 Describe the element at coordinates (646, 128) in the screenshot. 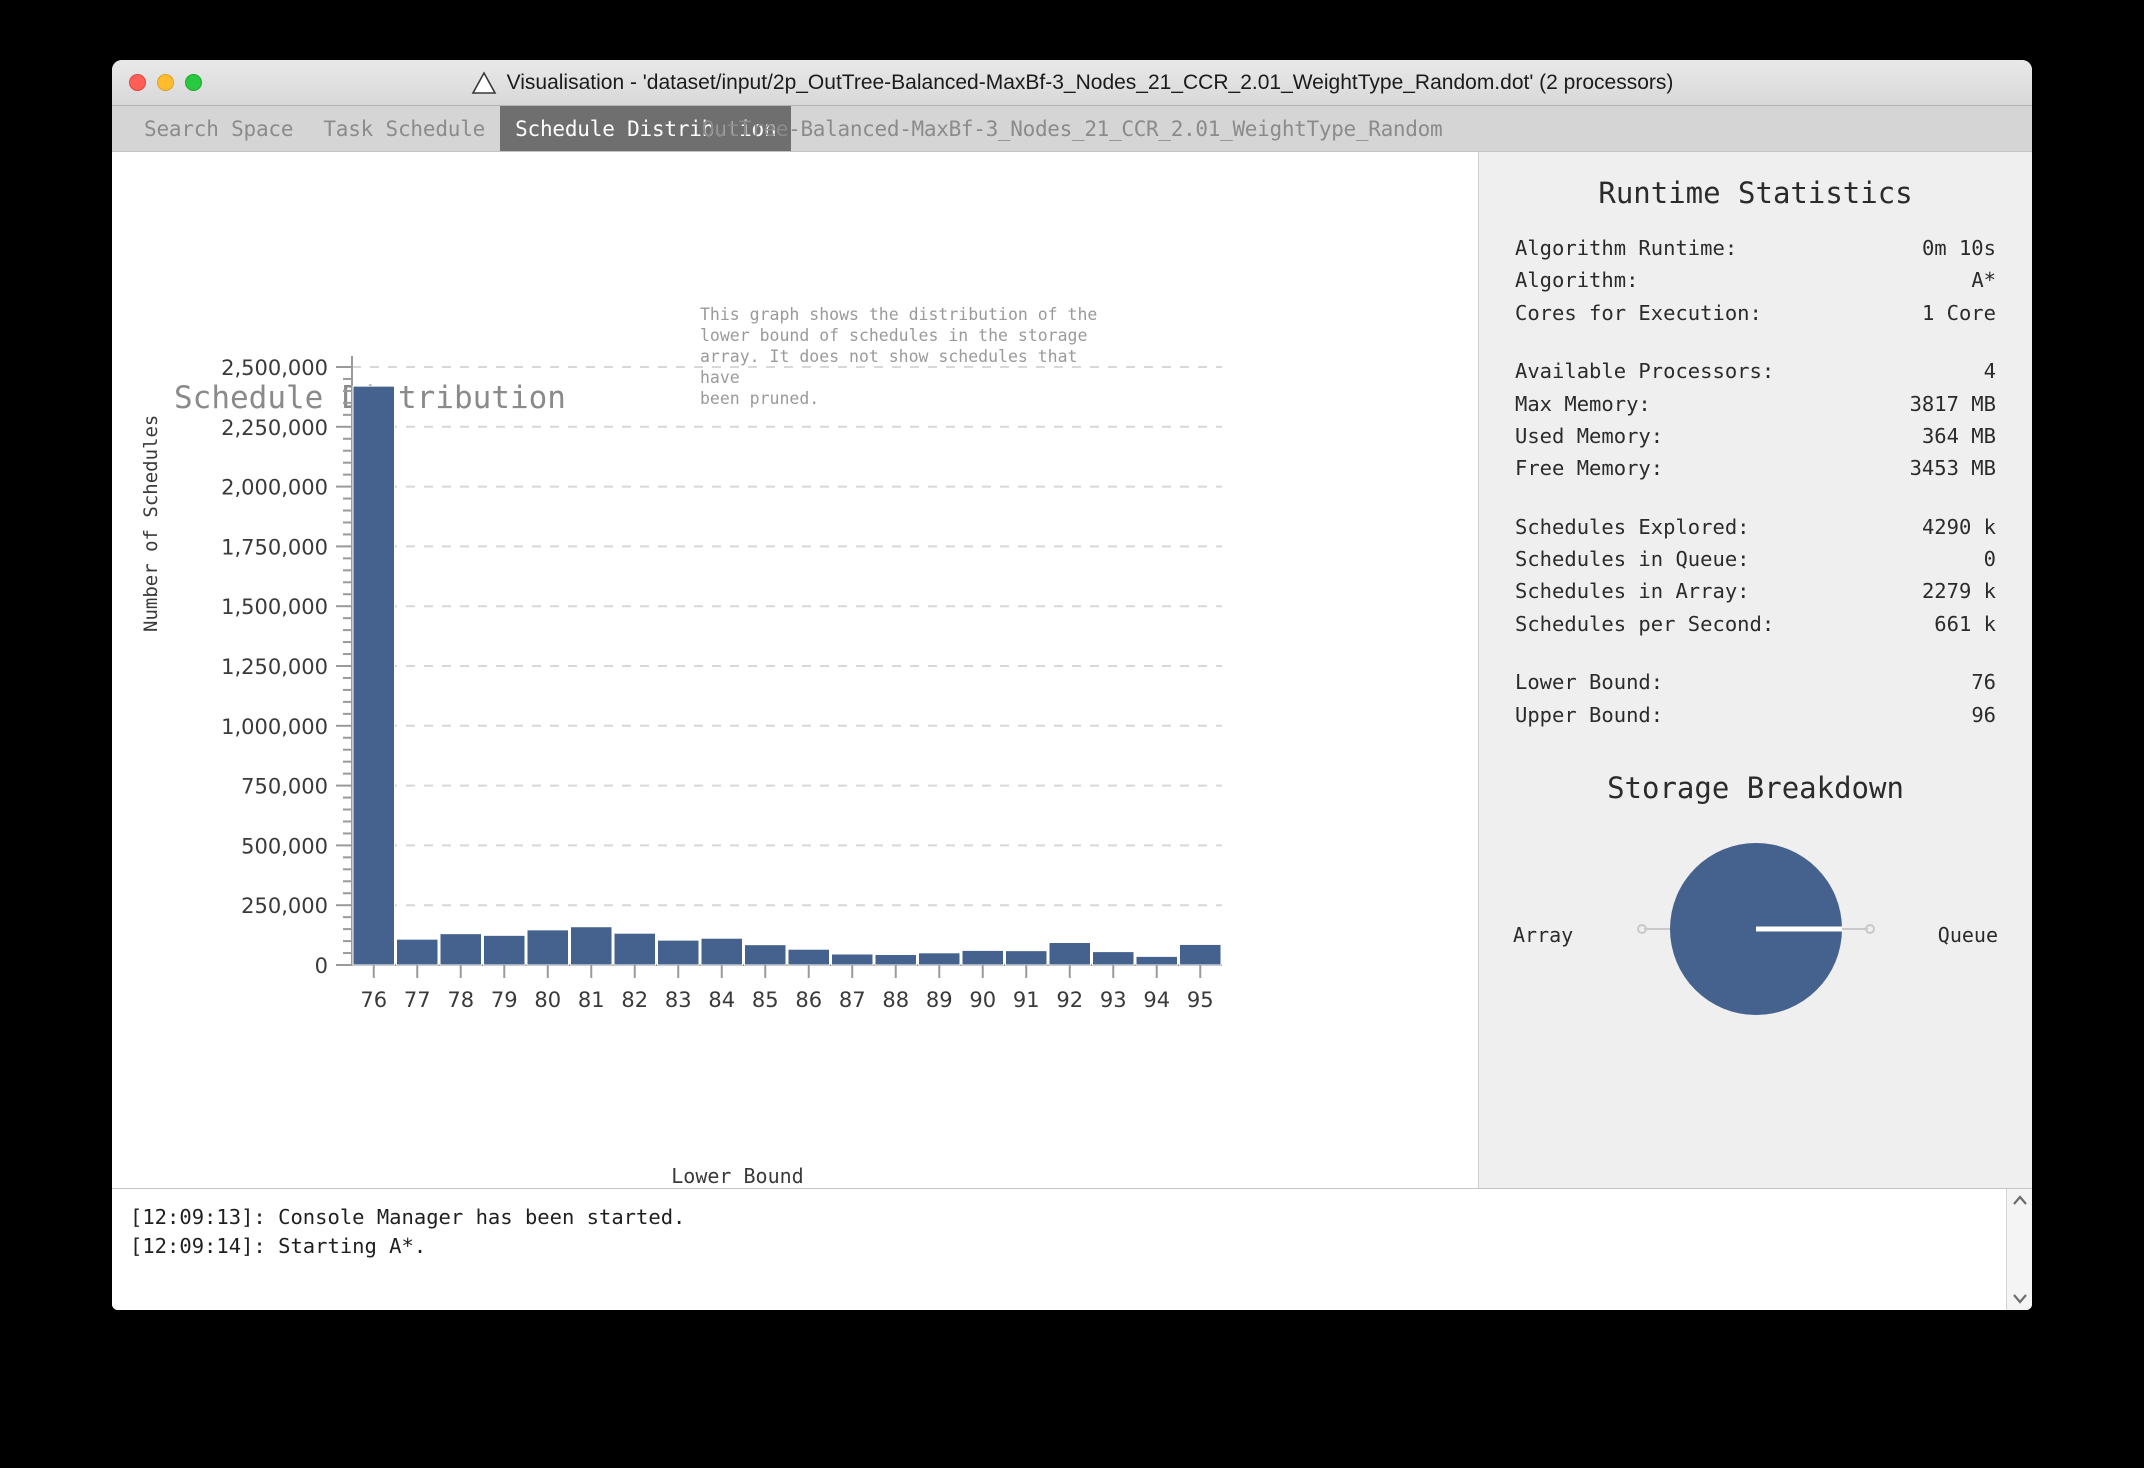

I see `tab-schedule-distribution: Schedule Distribution` at that location.